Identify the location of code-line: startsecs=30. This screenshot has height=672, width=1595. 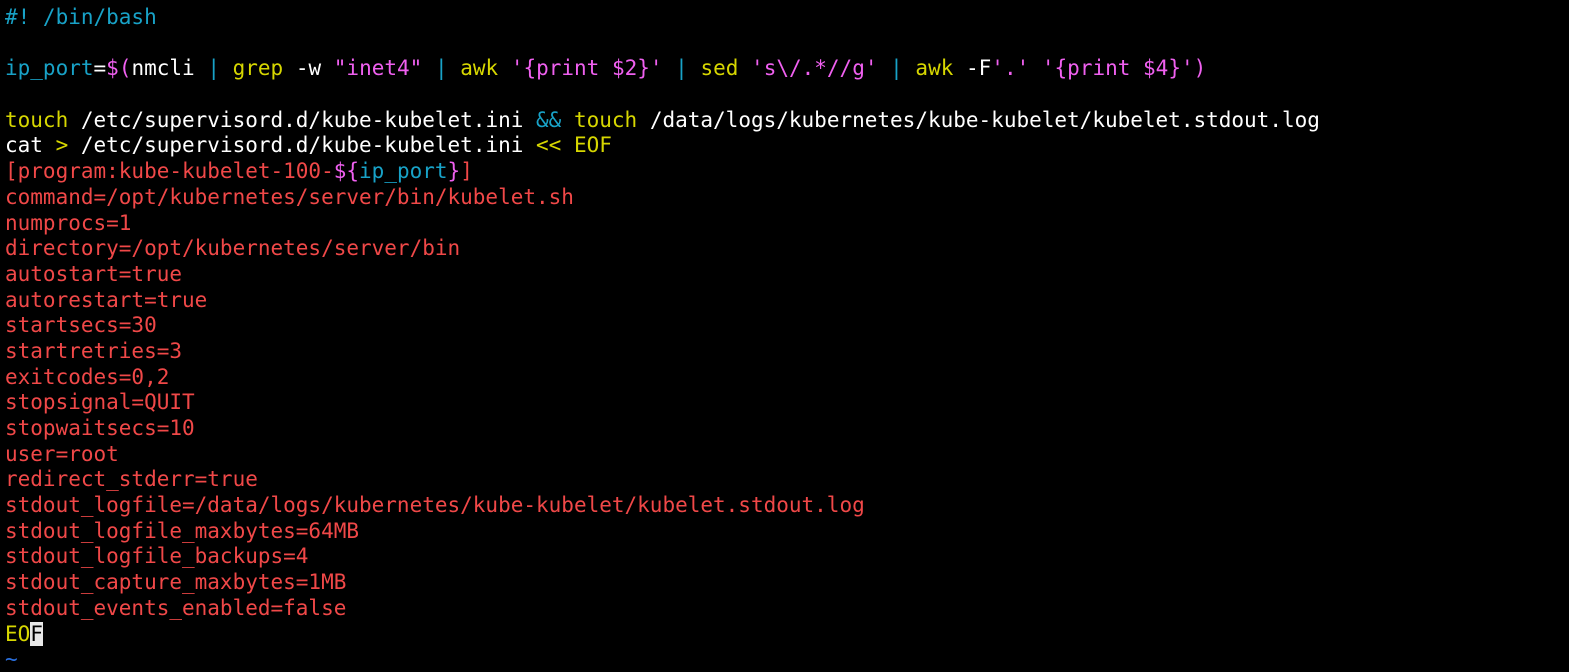
(662, 326).